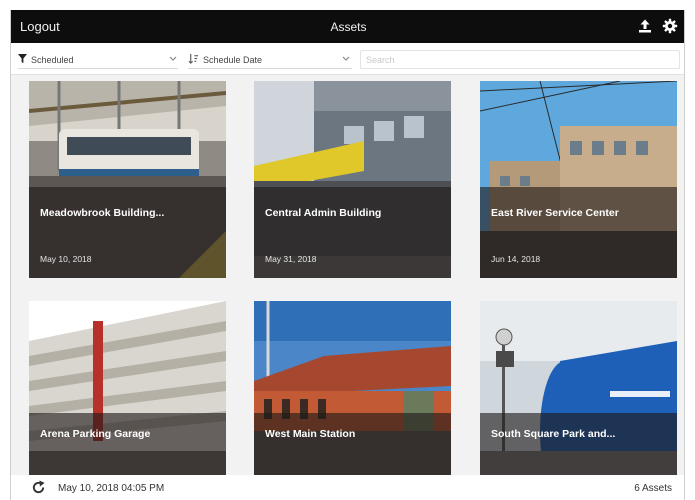 This screenshot has width=695, height=500. Describe the element at coordinates (95, 434) in the screenshot. I see `asset-name: Arena Parking Garage` at that location.